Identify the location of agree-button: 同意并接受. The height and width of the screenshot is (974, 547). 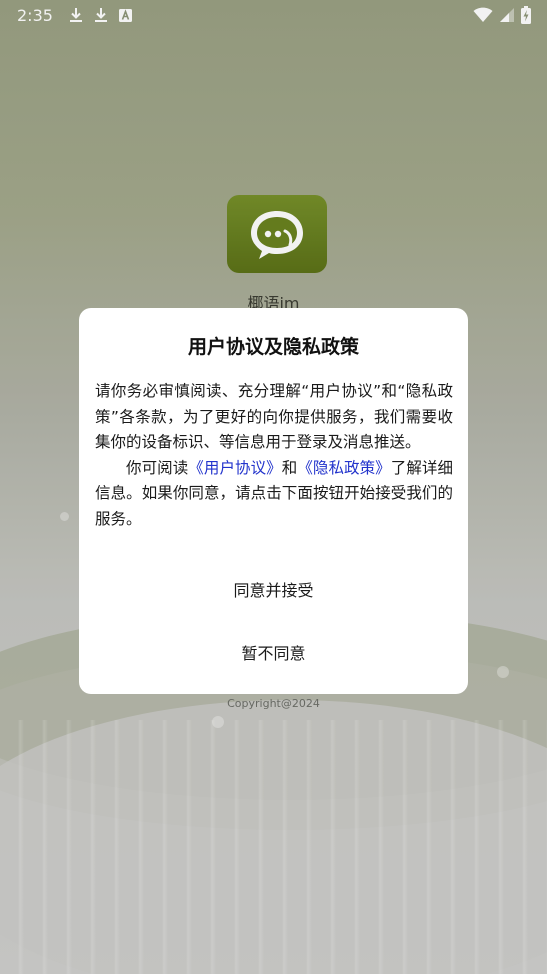
(273, 589).